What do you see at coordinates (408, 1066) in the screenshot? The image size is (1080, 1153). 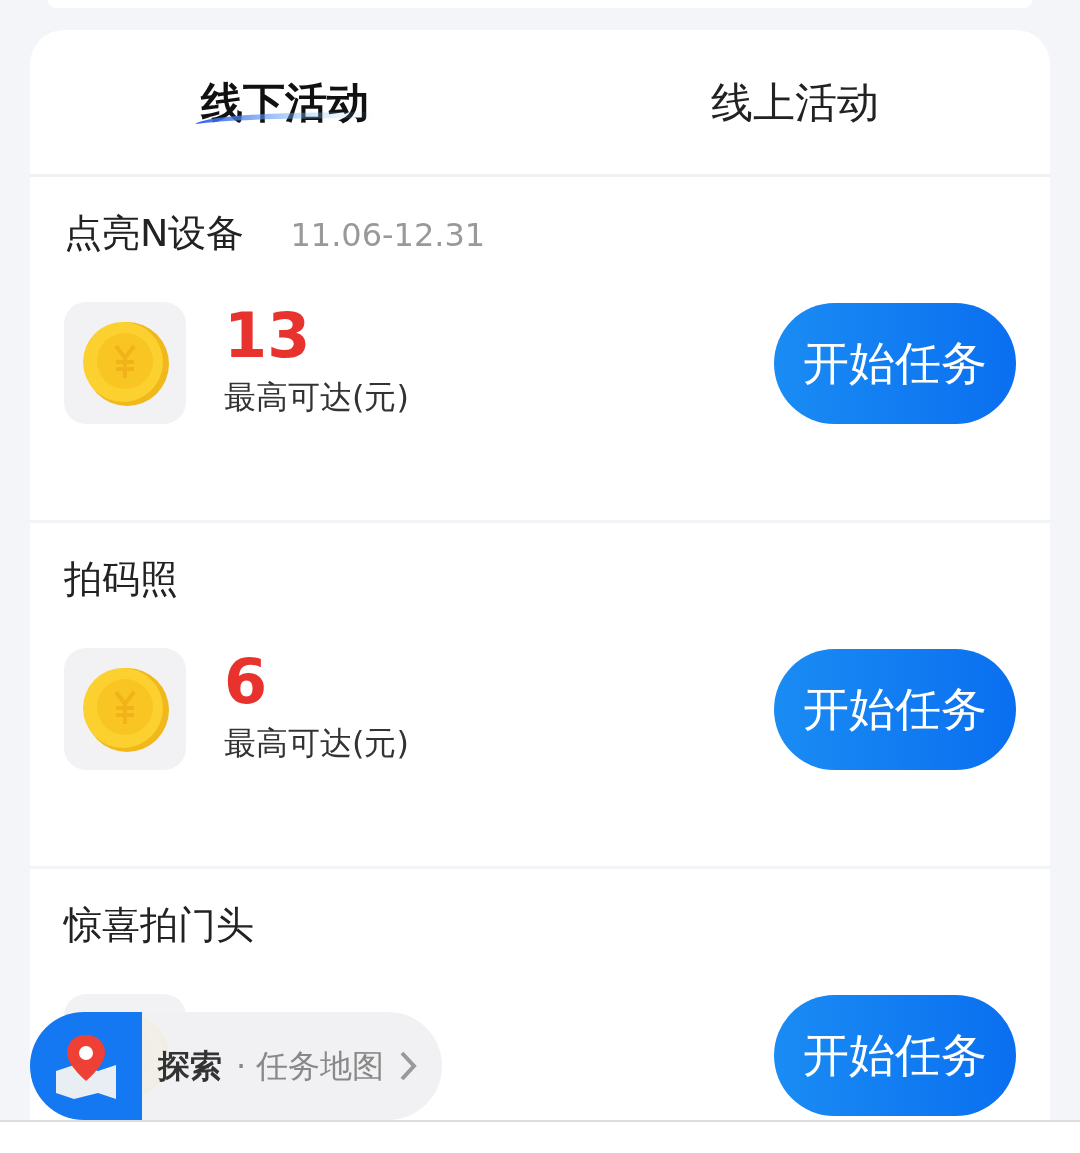 I see `chevron-right-icon` at bounding box center [408, 1066].